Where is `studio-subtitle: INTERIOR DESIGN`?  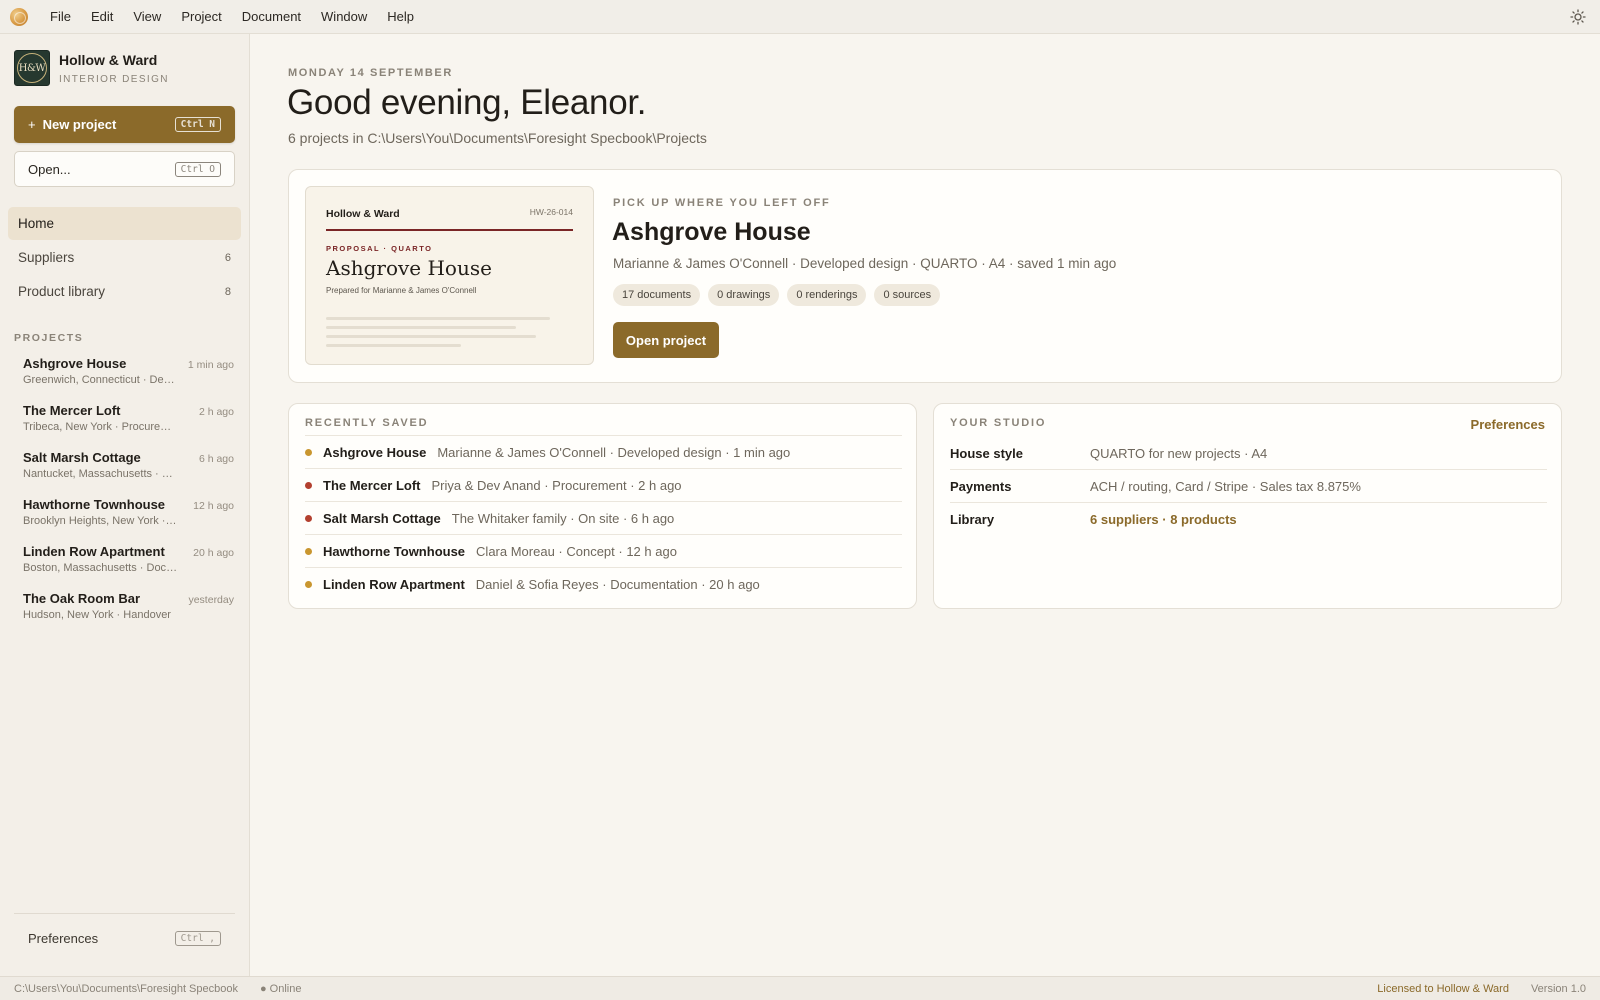
studio-subtitle: INTERIOR DESIGN is located at coordinates (114, 79).